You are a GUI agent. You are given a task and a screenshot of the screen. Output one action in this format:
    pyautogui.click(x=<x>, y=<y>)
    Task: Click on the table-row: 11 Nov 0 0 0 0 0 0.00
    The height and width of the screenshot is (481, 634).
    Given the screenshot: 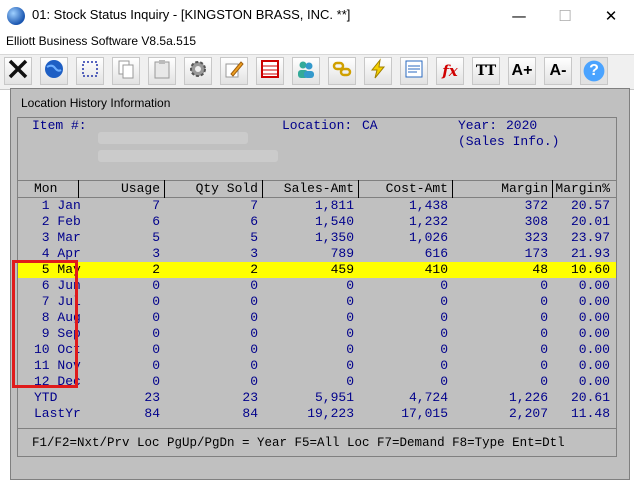 What is the action you would take?
    pyautogui.click(x=317, y=366)
    